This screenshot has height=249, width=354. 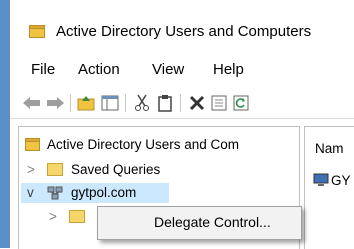 I want to click on menu-help: Help, so click(x=228, y=69).